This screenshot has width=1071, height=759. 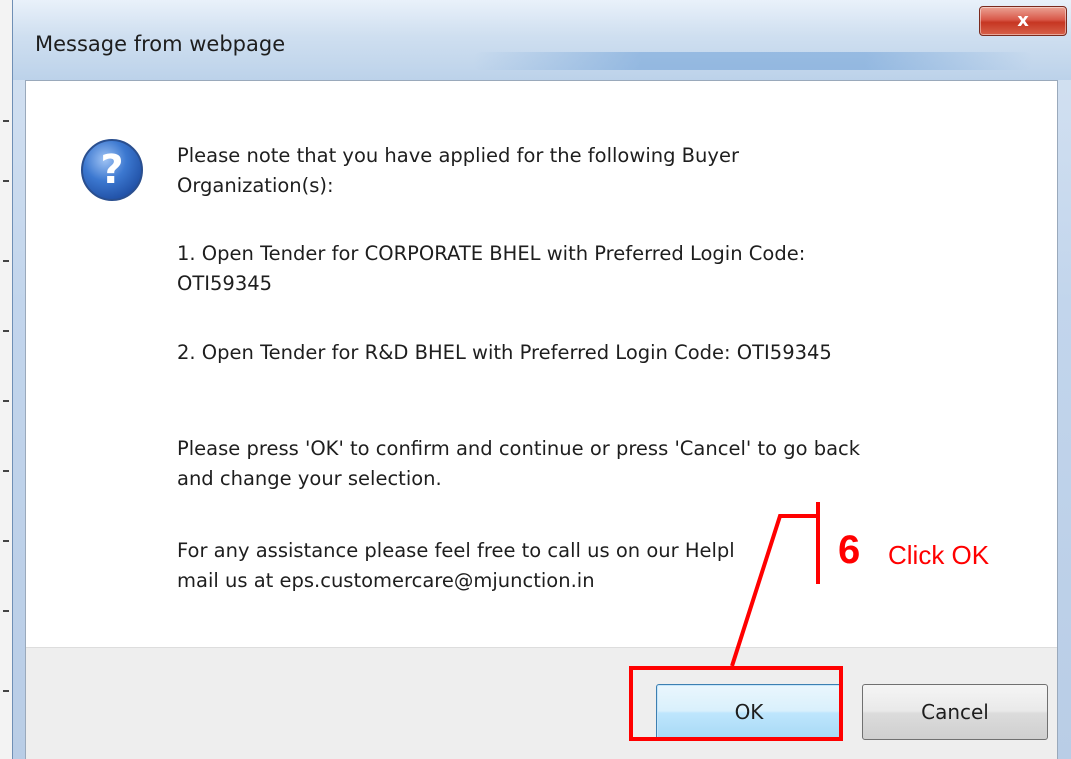 What do you see at coordinates (753, 61) in the screenshot?
I see `title-bar-glow` at bounding box center [753, 61].